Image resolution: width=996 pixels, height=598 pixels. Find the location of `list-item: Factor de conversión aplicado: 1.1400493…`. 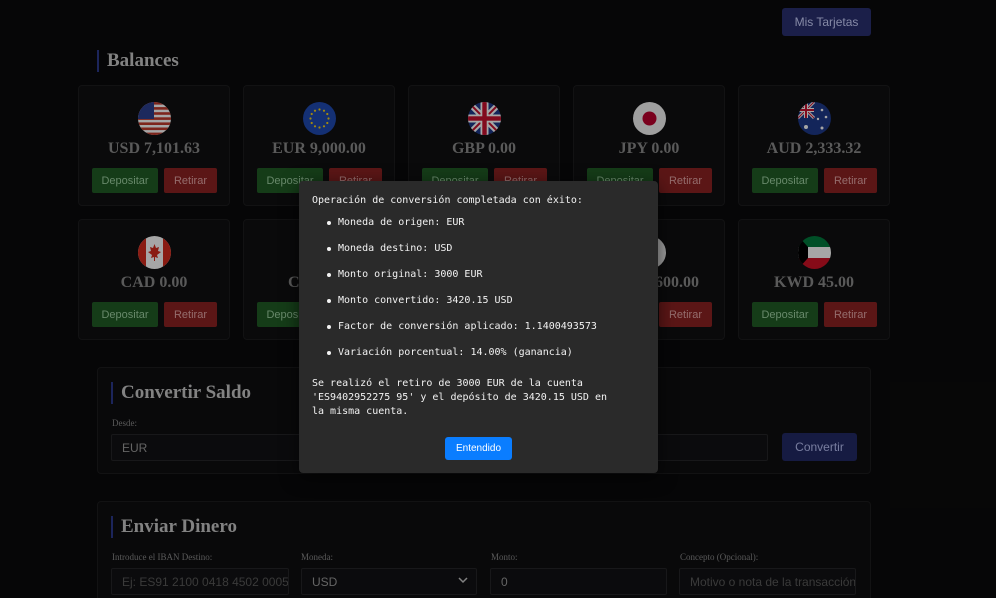

list-item: Factor de conversión aplicado: 1.1400493… is located at coordinates (485, 333).